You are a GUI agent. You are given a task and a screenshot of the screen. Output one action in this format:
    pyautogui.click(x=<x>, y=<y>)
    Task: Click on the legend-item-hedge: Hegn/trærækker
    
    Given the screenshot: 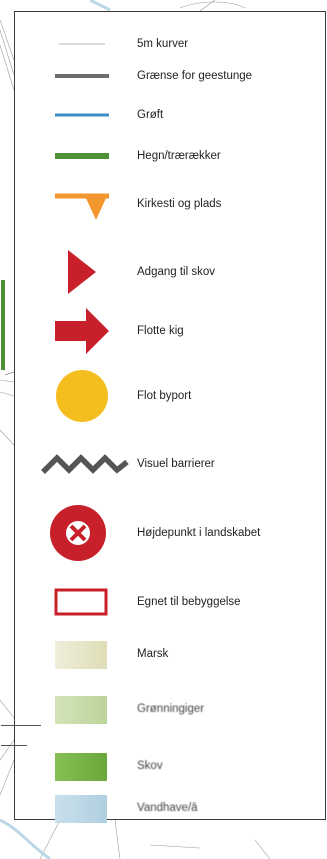 What is the action you would take?
    pyautogui.click(x=170, y=156)
    